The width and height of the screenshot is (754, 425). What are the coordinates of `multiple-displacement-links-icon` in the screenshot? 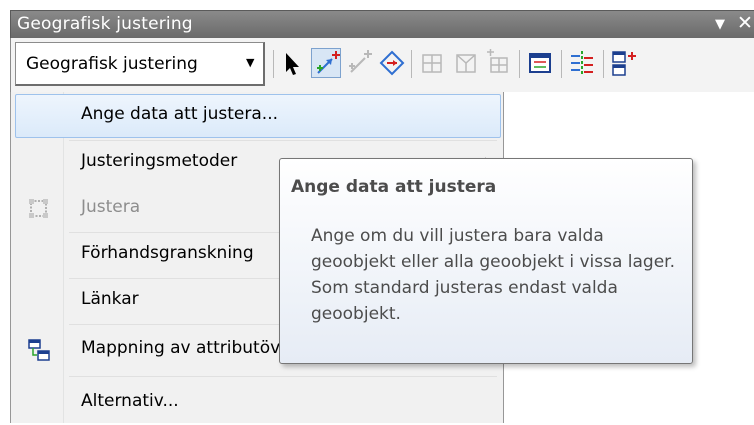 It's located at (392, 63).